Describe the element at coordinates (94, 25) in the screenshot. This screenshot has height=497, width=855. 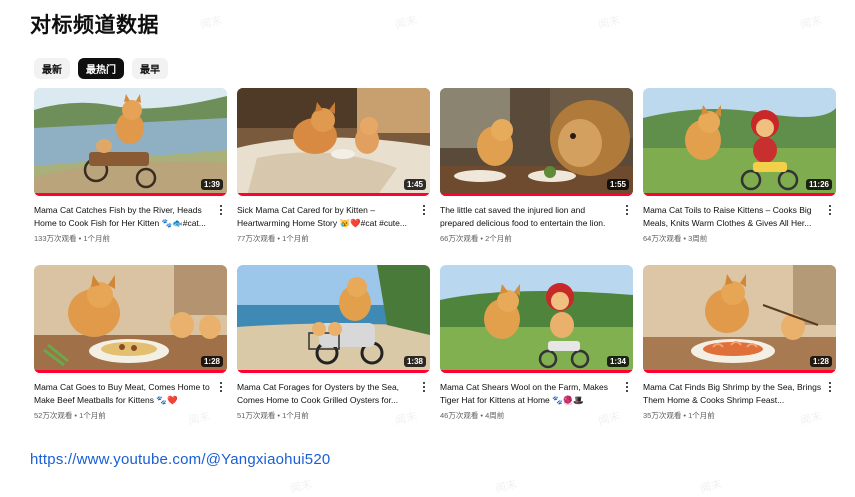
I see `page-title: 对标频道数据` at that location.